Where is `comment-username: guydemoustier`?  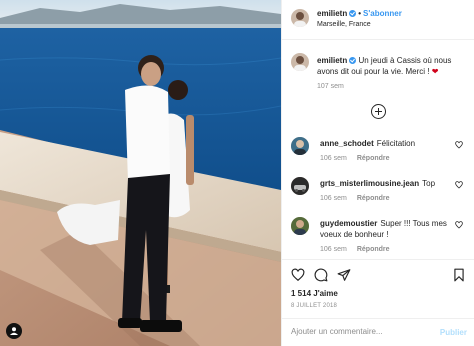 comment-username: guydemoustier is located at coordinates (348, 223).